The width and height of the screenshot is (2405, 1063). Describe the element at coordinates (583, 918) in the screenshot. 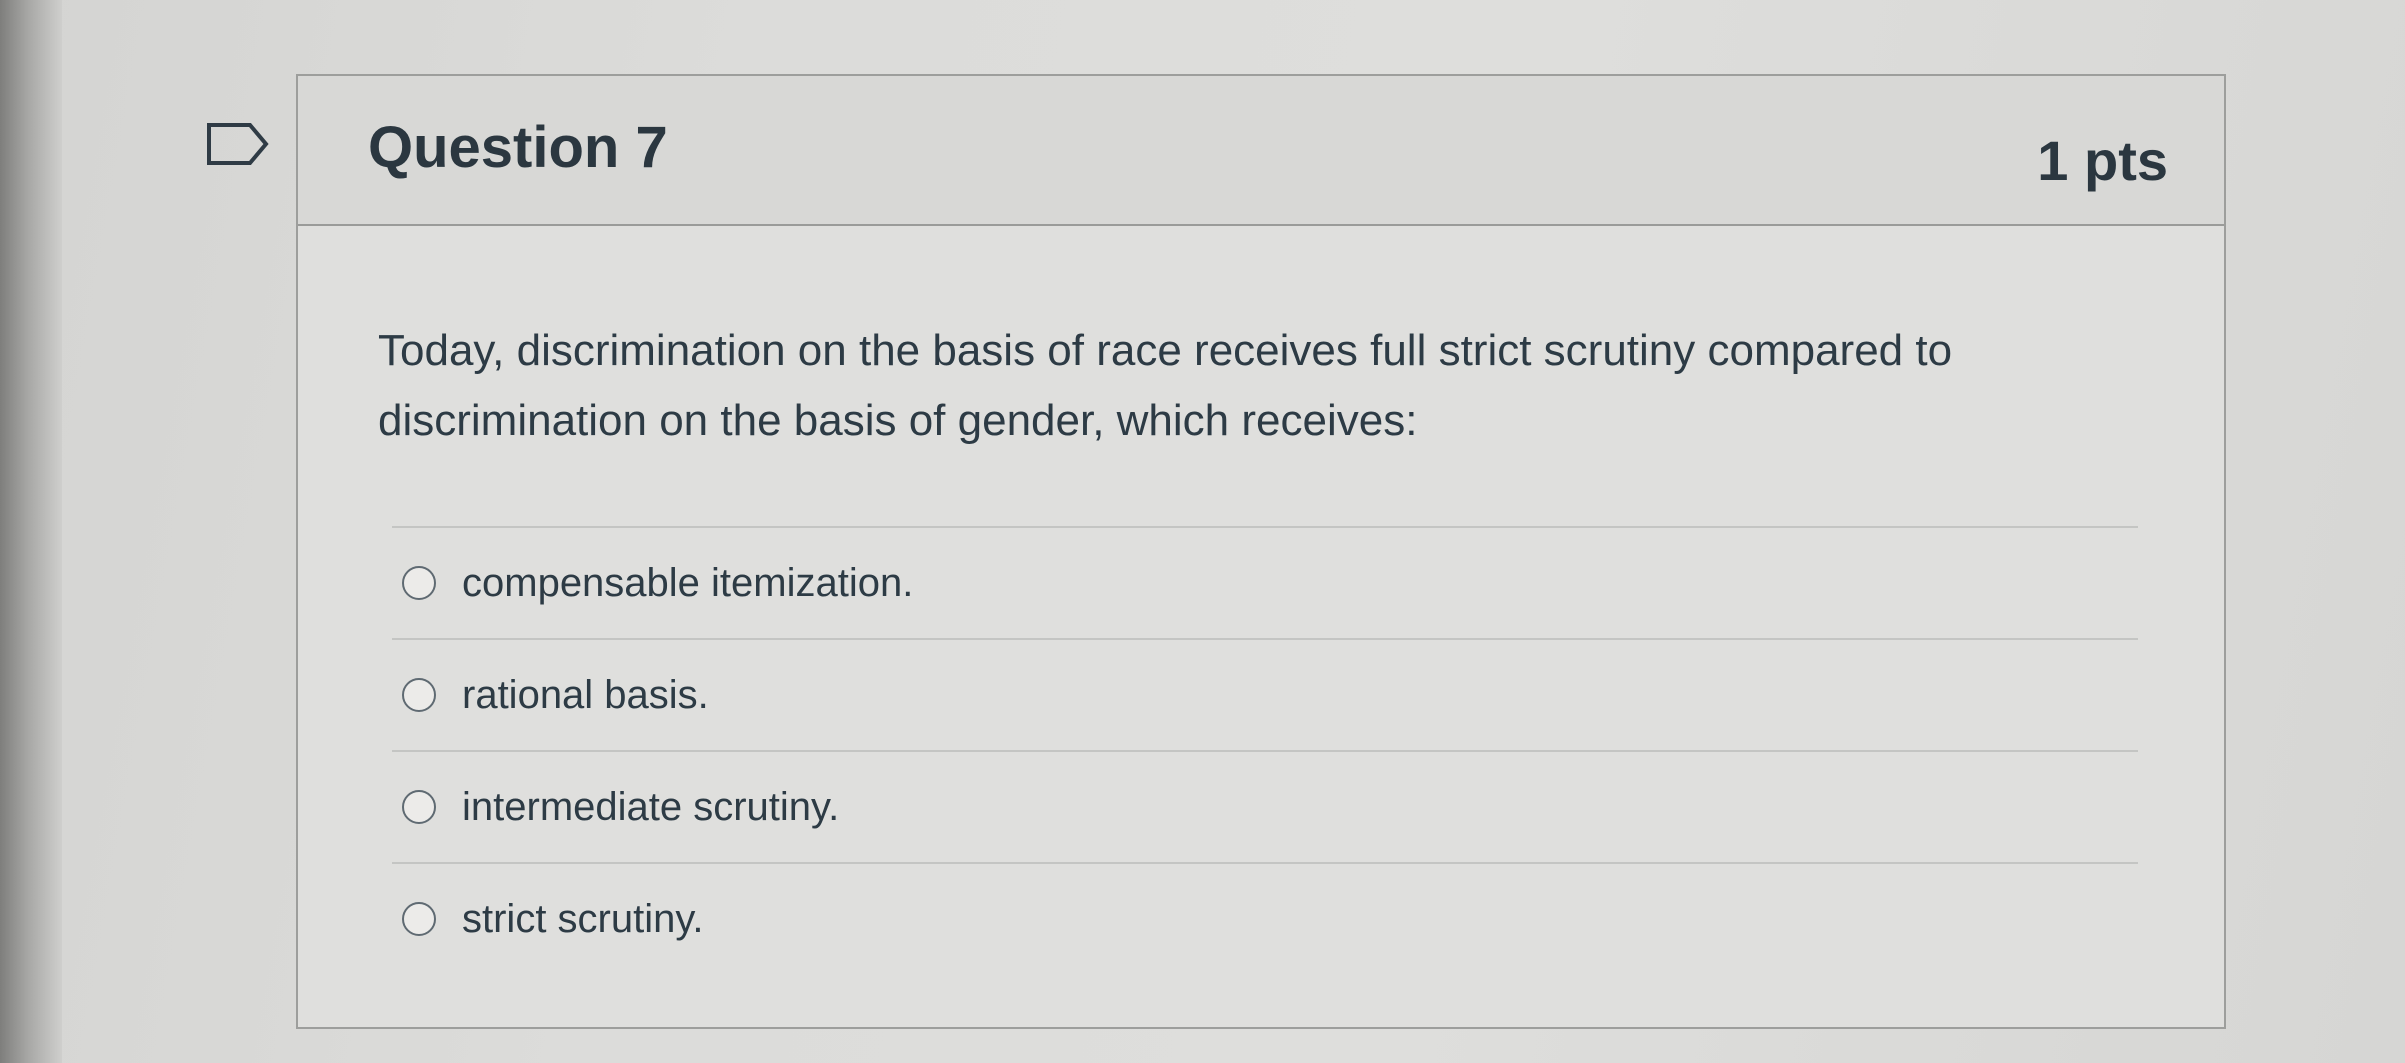

I see `answer-label: strict scrutiny.` at that location.